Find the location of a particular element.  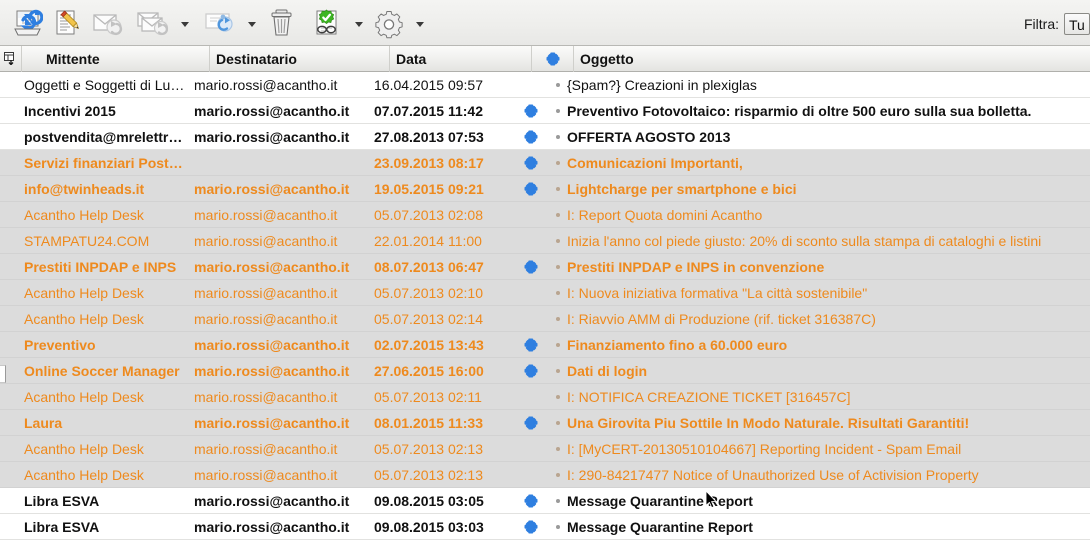

column-header-from: Mittente is located at coordinates (116, 58).